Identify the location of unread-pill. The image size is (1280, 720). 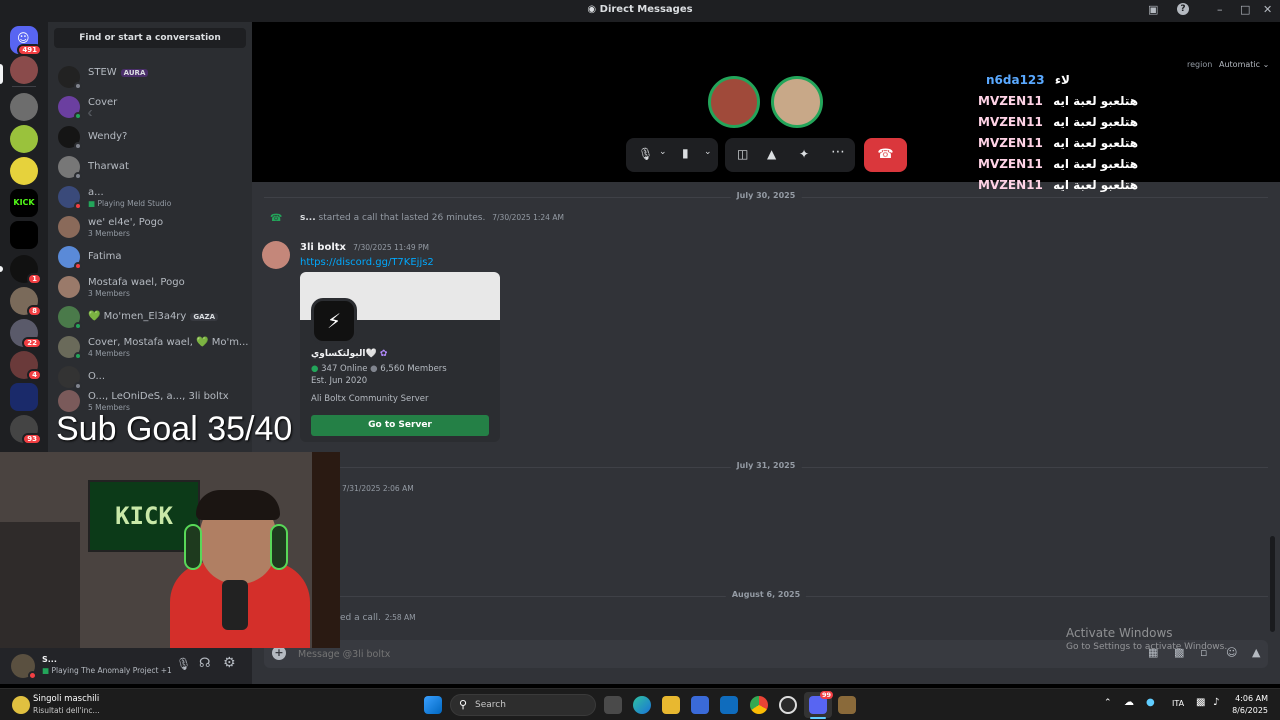
(1, 269).